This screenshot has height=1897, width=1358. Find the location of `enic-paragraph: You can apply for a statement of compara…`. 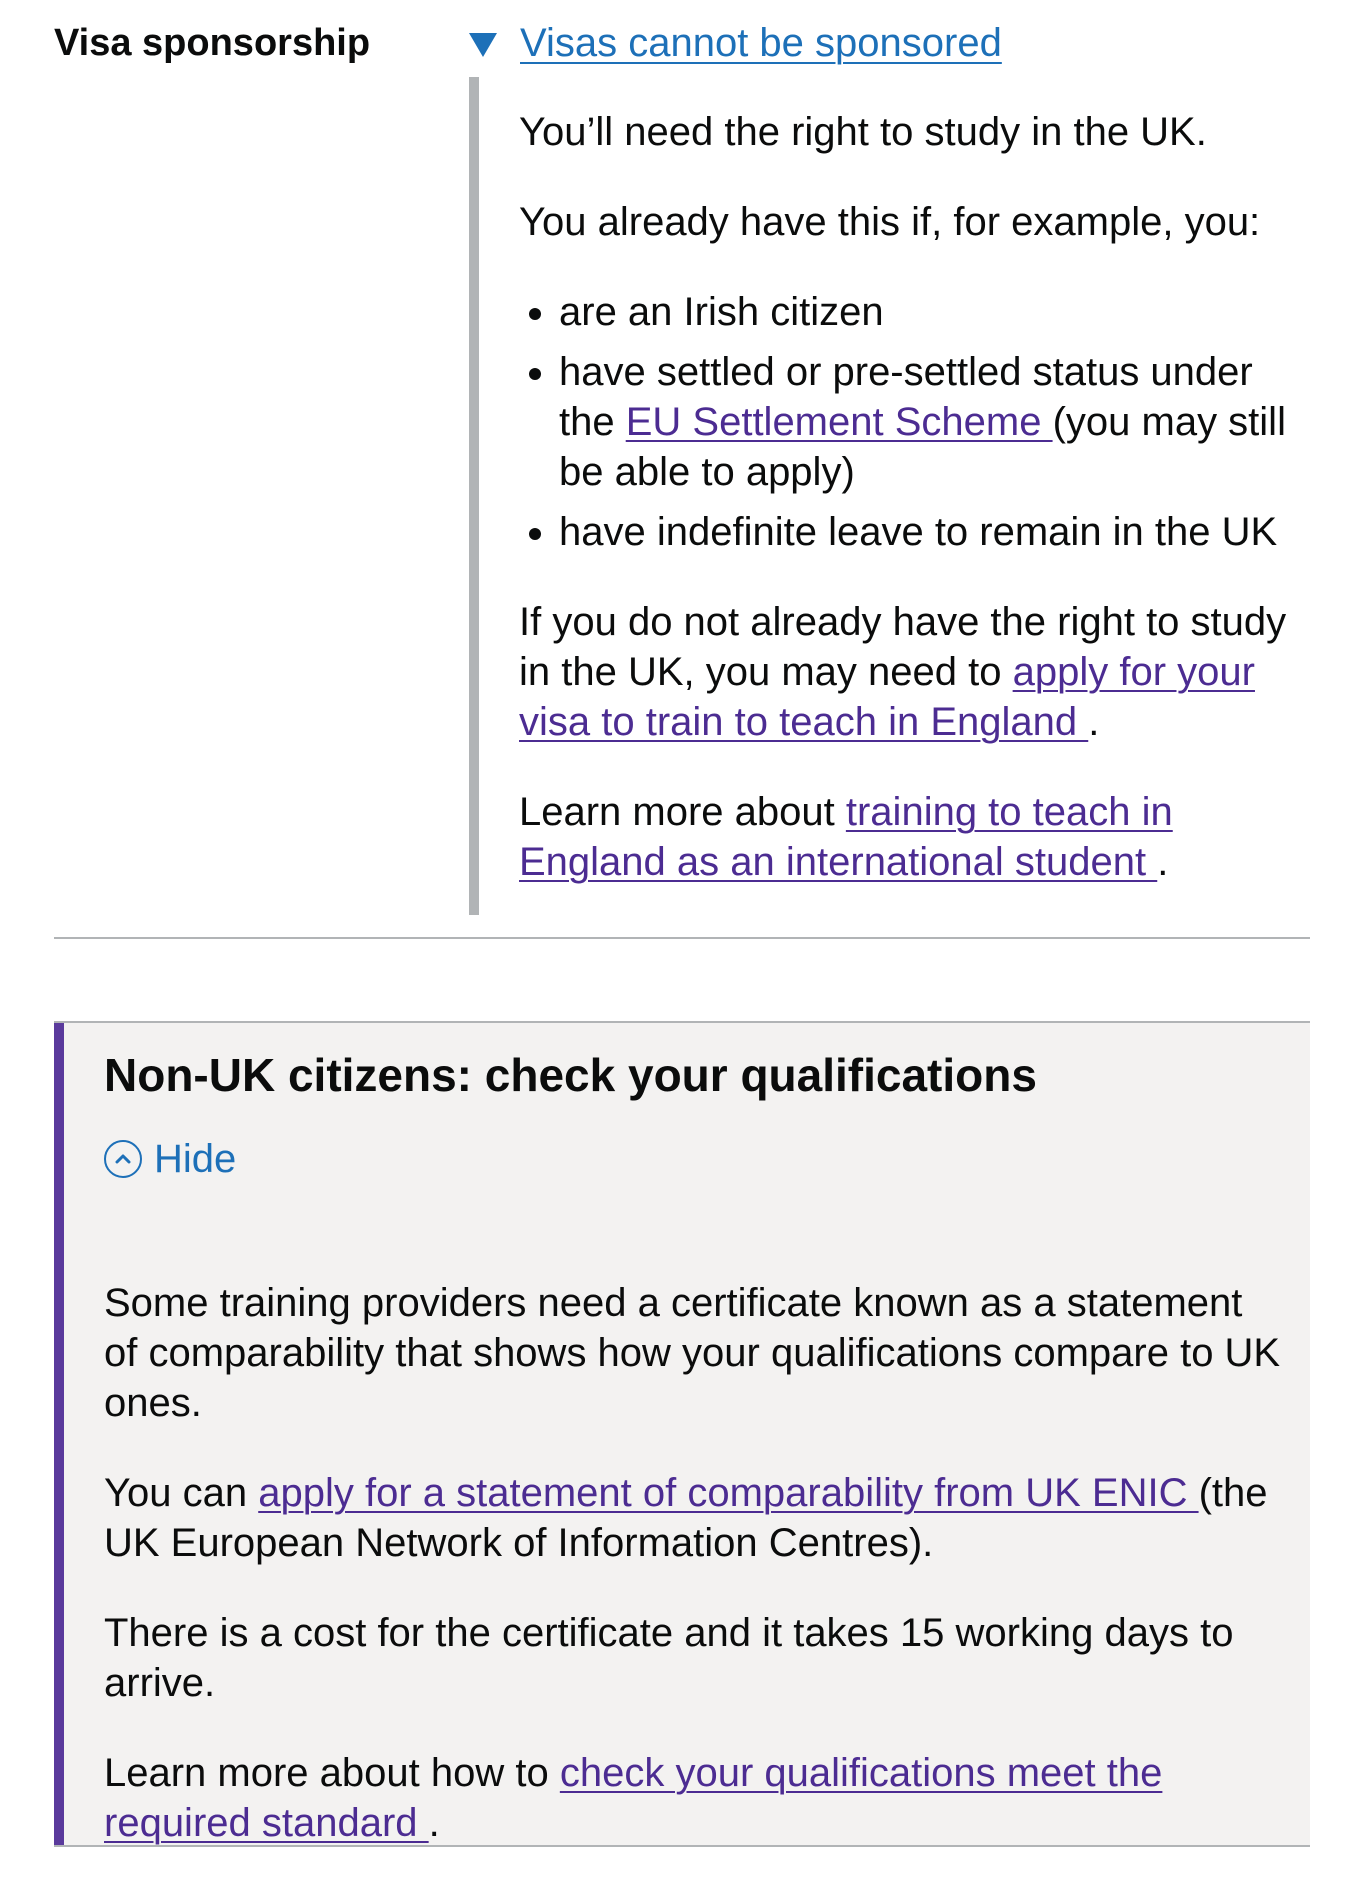

enic-paragraph: You can apply for a statement of compara… is located at coordinates (694, 1518).